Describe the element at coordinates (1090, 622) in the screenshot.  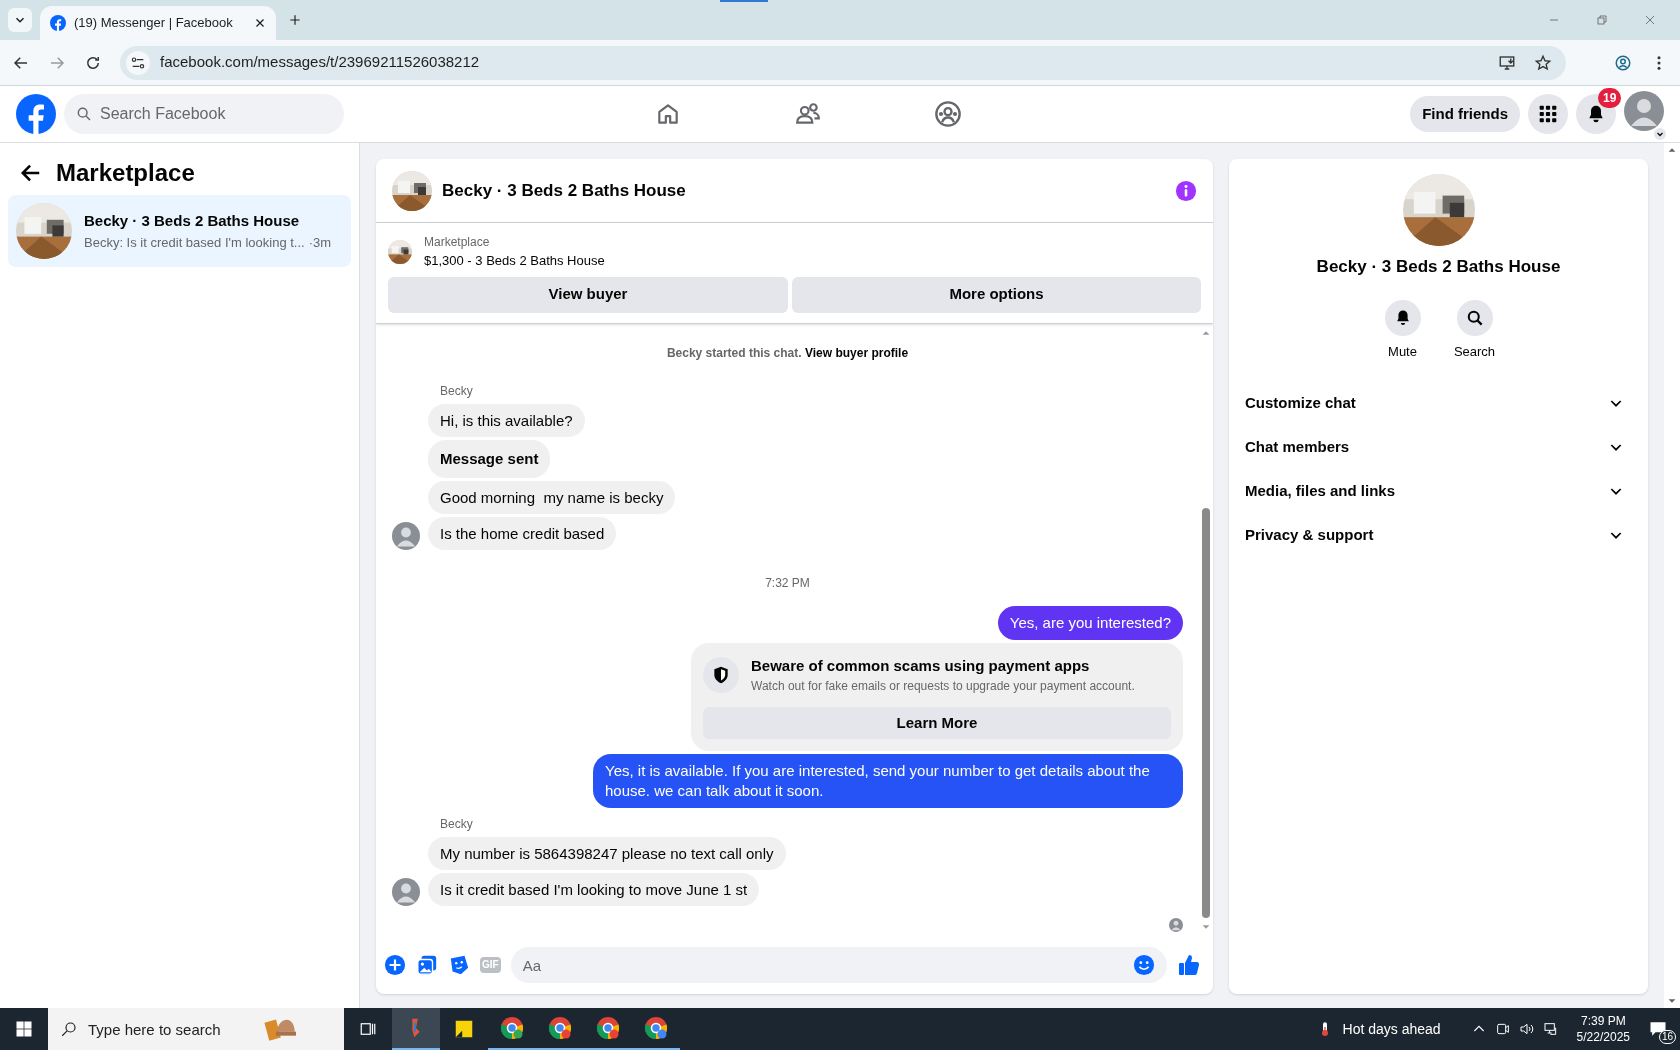
I see `message-bubble: Yes, are you interested?` at that location.